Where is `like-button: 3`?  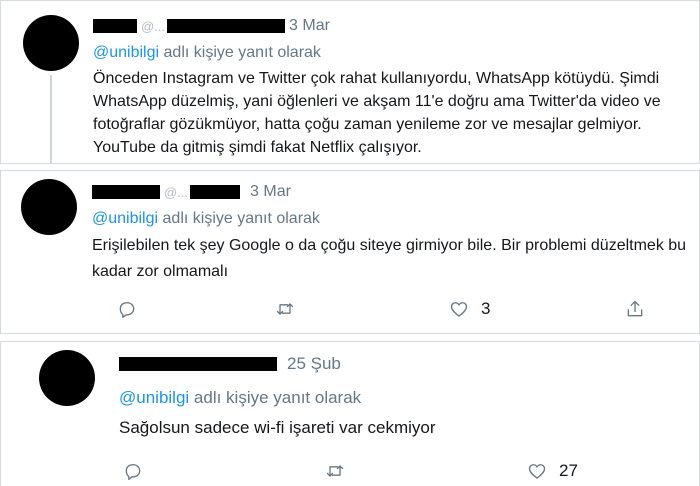
like-button: 3 is located at coordinates (469, 309).